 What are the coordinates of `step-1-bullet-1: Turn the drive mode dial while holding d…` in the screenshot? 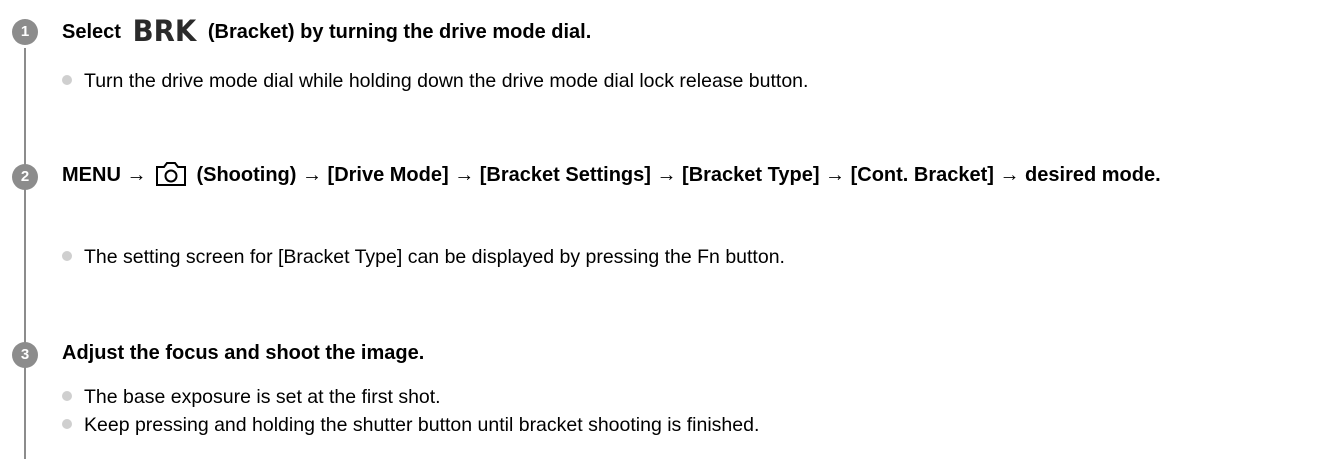 It's located at (446, 81).